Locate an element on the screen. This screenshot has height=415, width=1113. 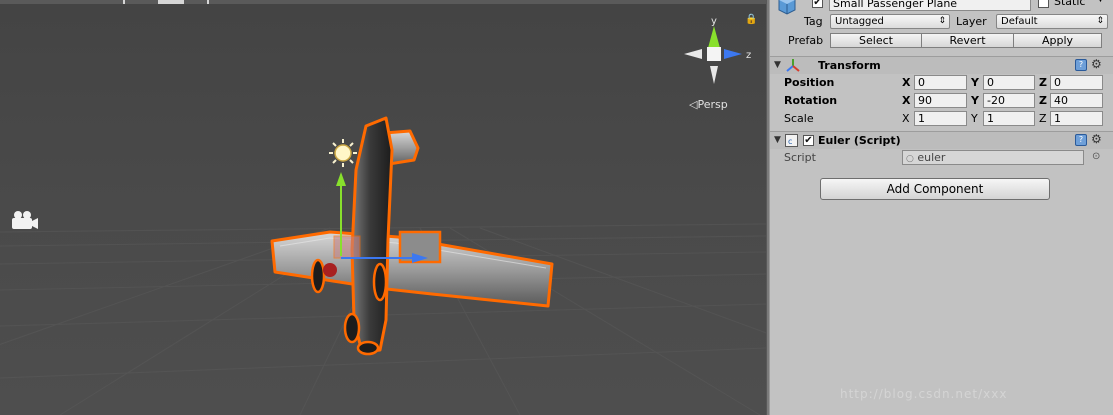
transform-header: ▼ Transform ? ⚙ is located at coordinates (941, 65).